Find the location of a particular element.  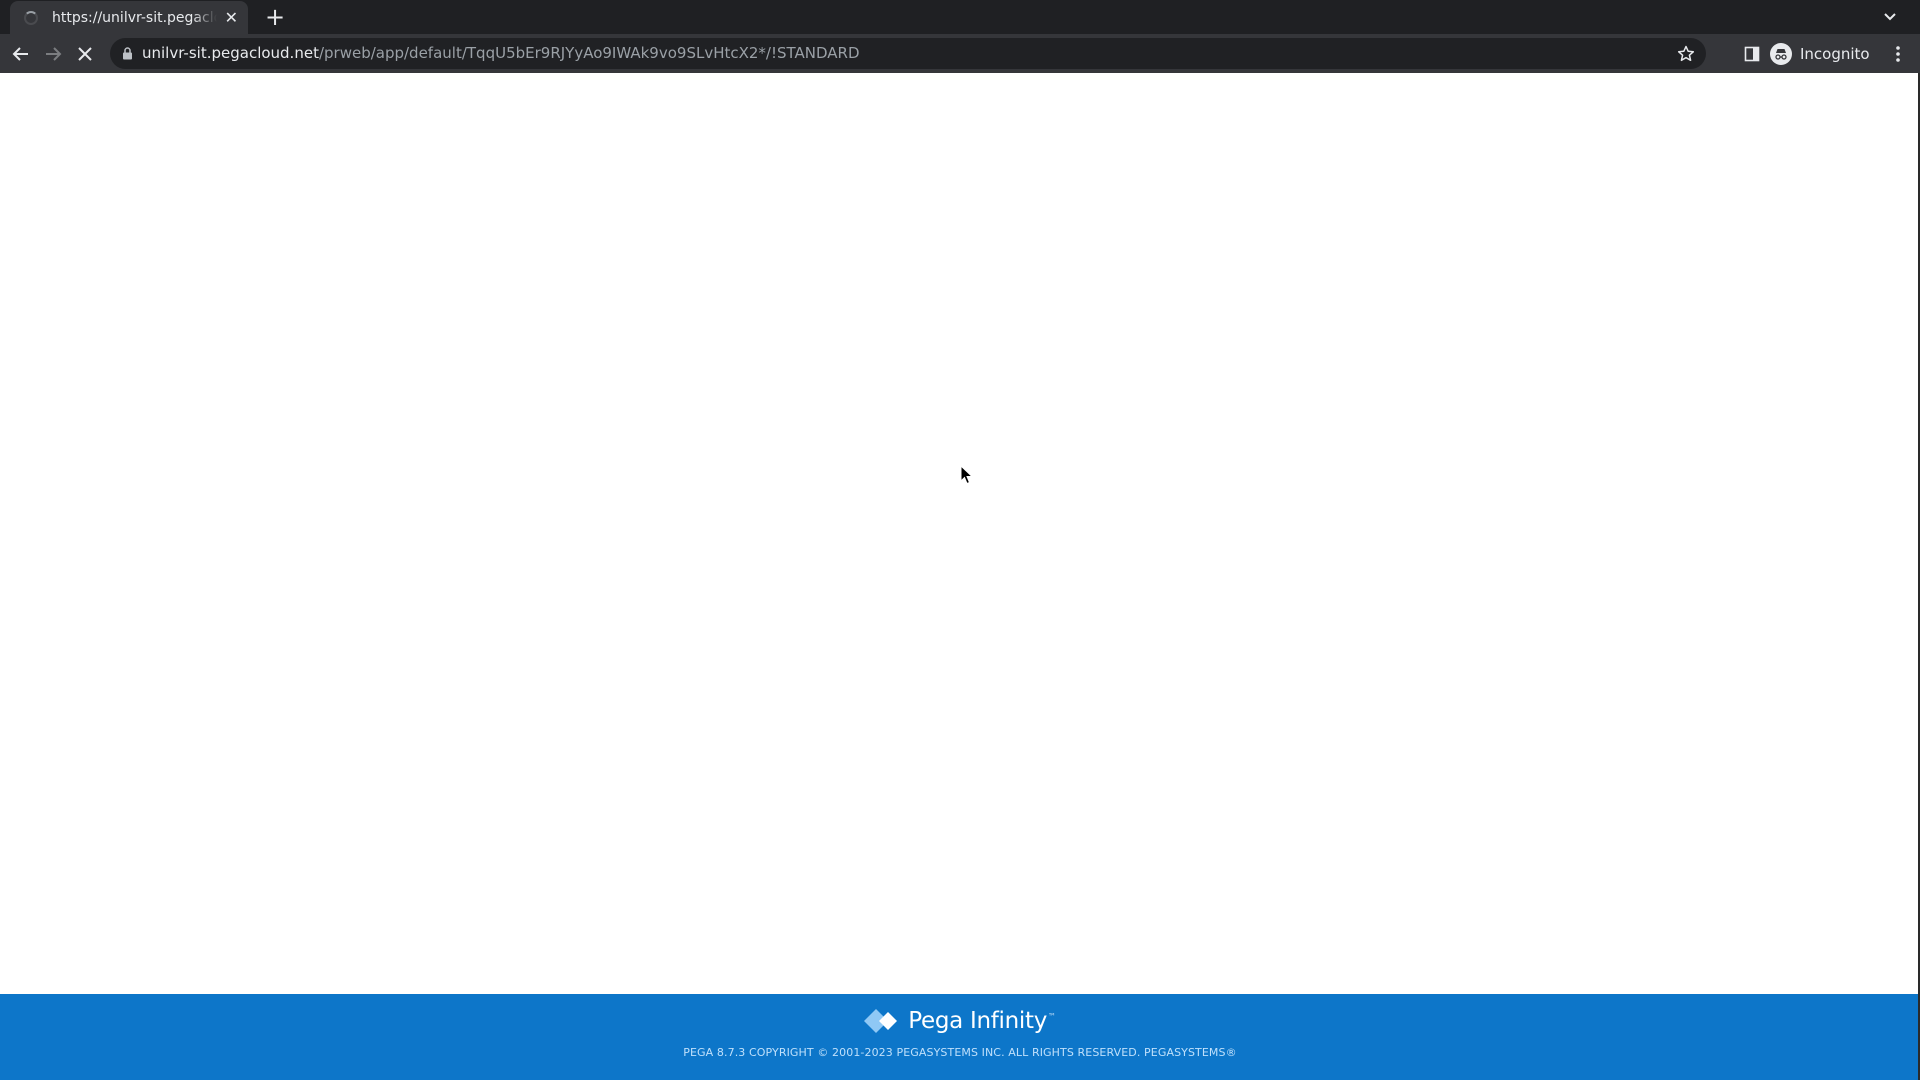

url-host: unilvr-sit.pegacloud.net is located at coordinates (230, 53).